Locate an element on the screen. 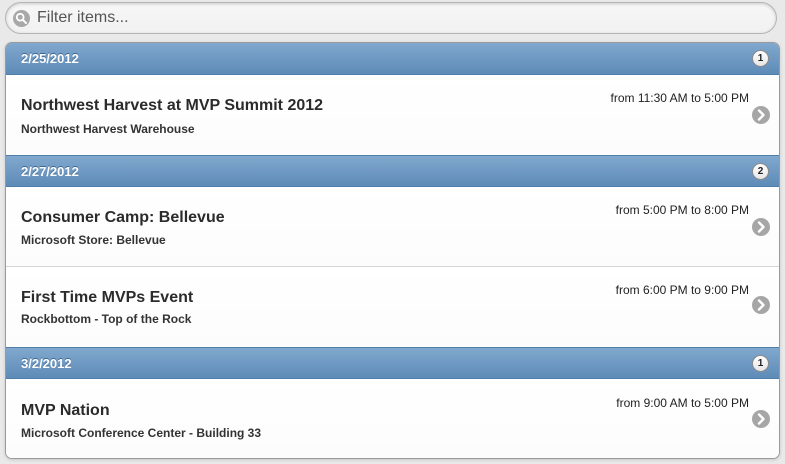  event-title: First Time MVPs Event is located at coordinates (107, 297).